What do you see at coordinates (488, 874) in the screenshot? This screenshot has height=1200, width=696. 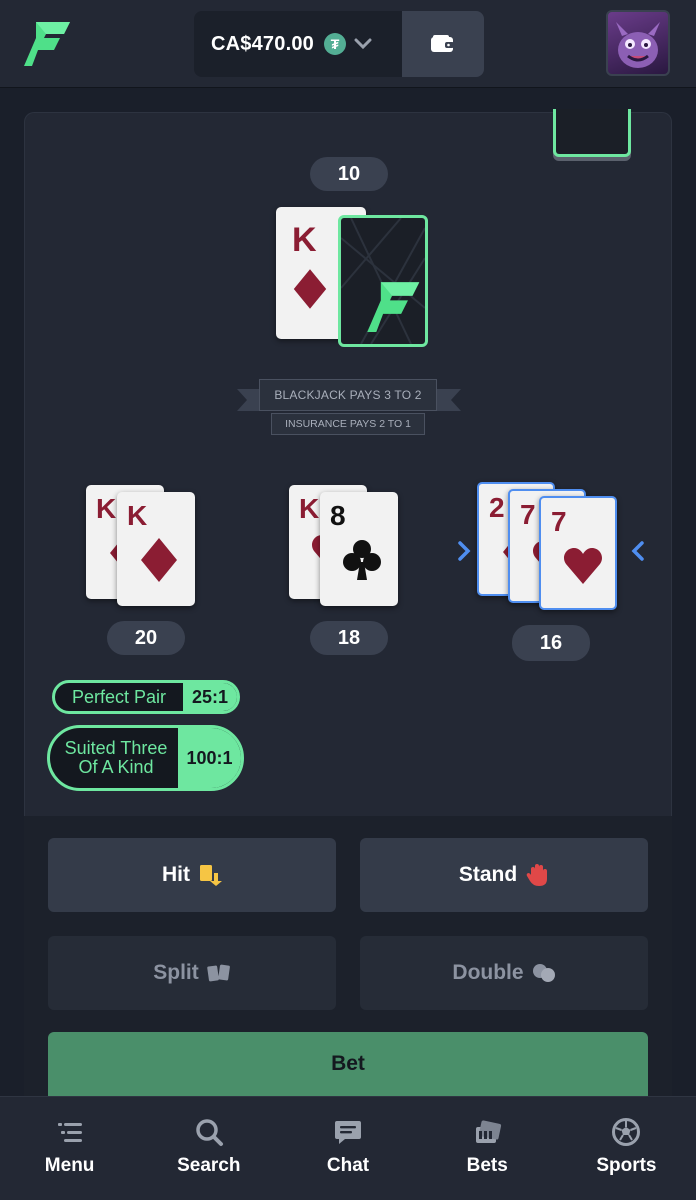 I see `stand-label: Stand` at bounding box center [488, 874].